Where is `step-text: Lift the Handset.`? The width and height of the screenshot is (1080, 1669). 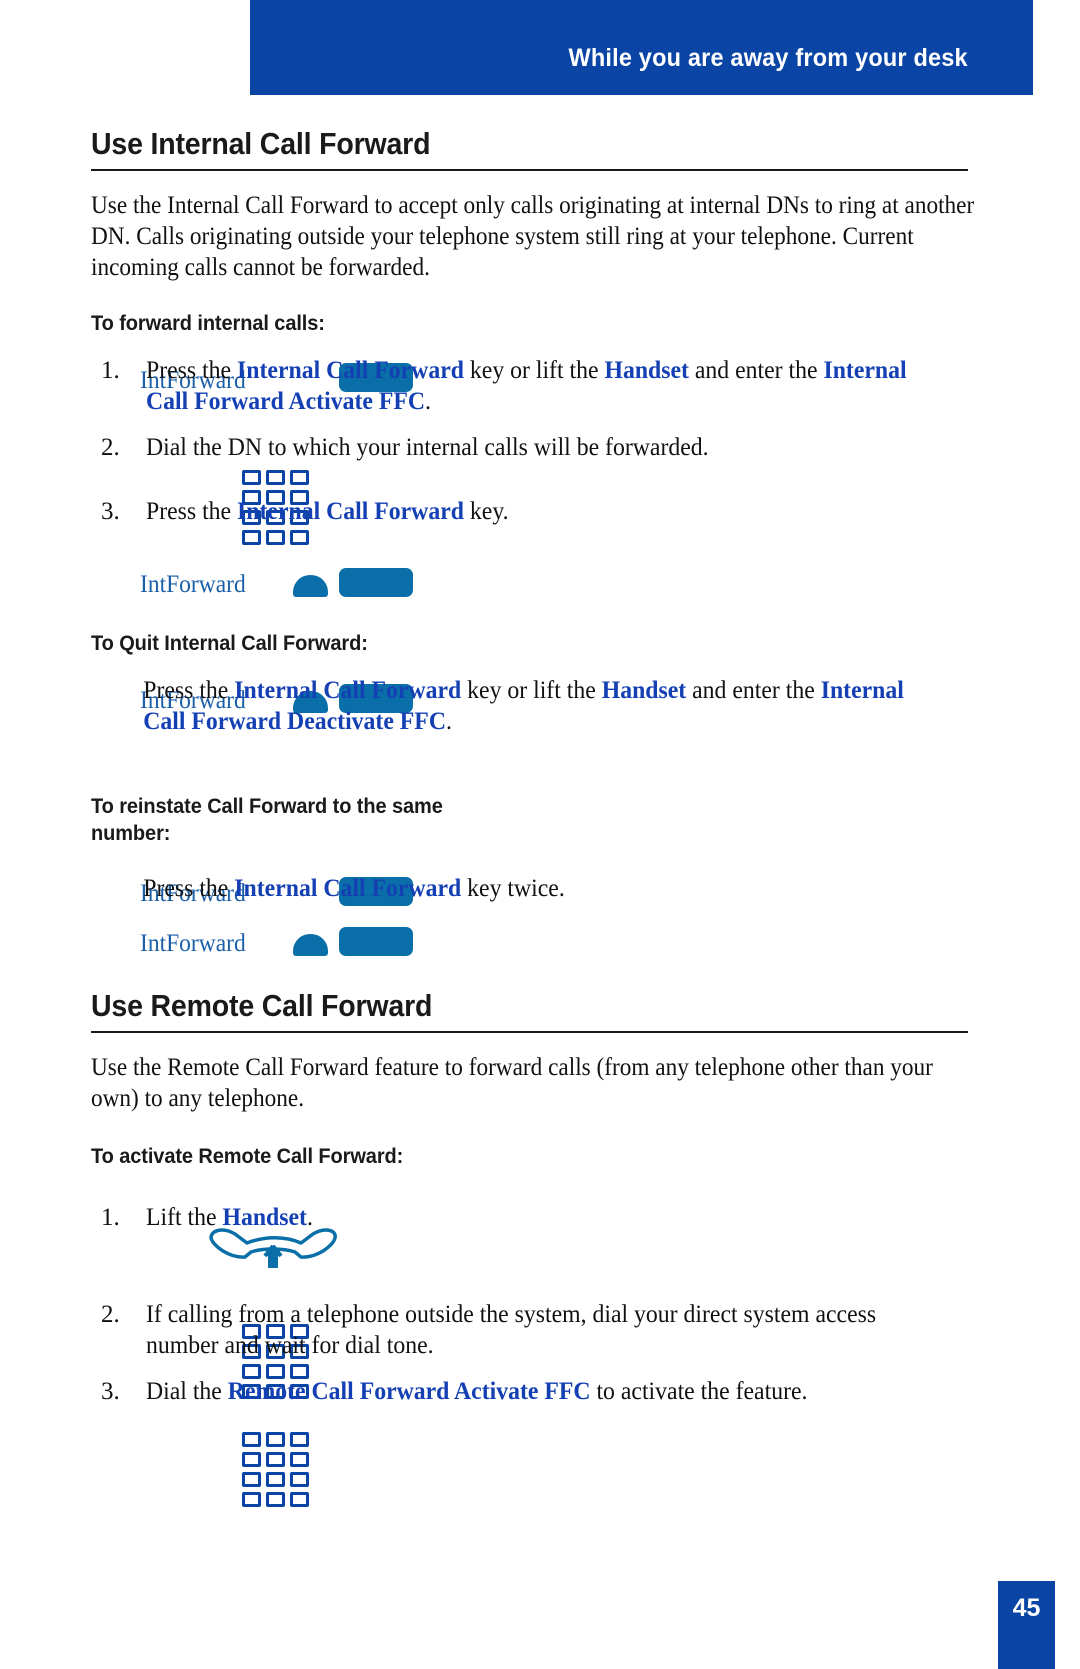 step-text: Lift the Handset. is located at coordinates (229, 1217).